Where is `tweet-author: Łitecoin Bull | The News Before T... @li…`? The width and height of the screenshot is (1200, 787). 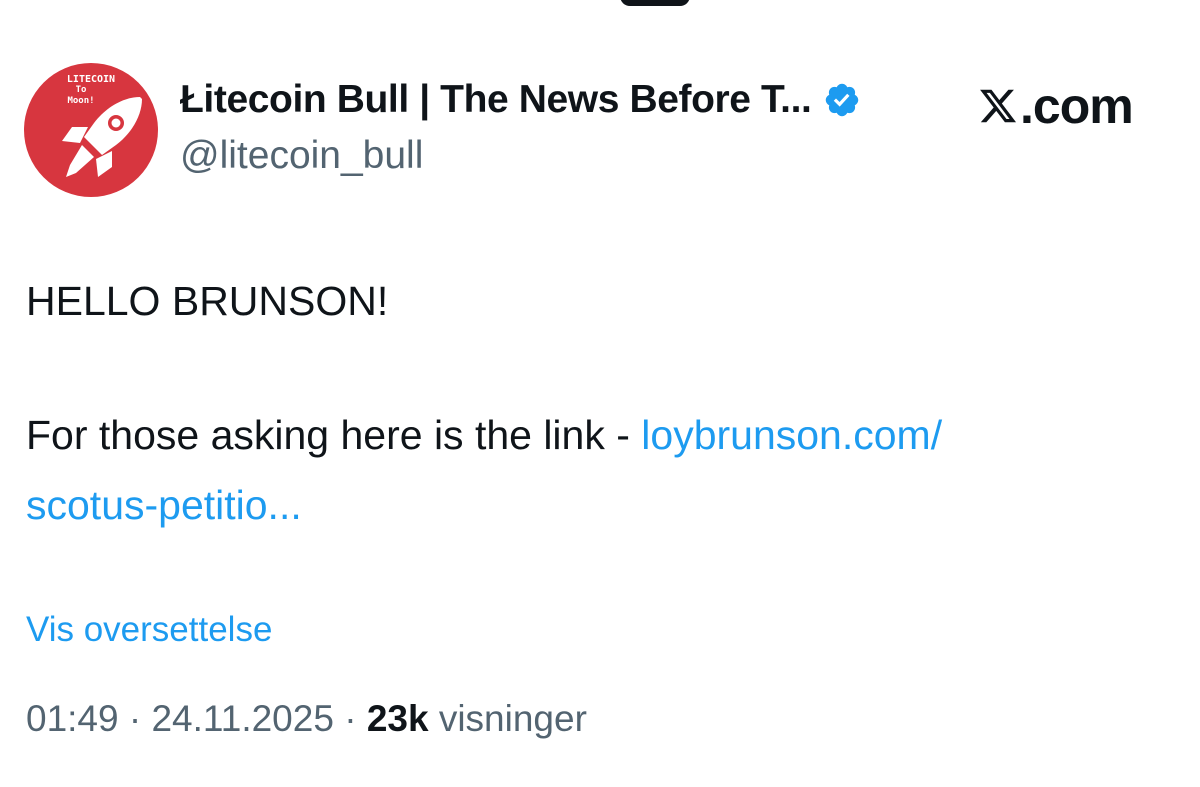 tweet-author: Łitecoin Bull | The News Before T... @li… is located at coordinates (560, 129).